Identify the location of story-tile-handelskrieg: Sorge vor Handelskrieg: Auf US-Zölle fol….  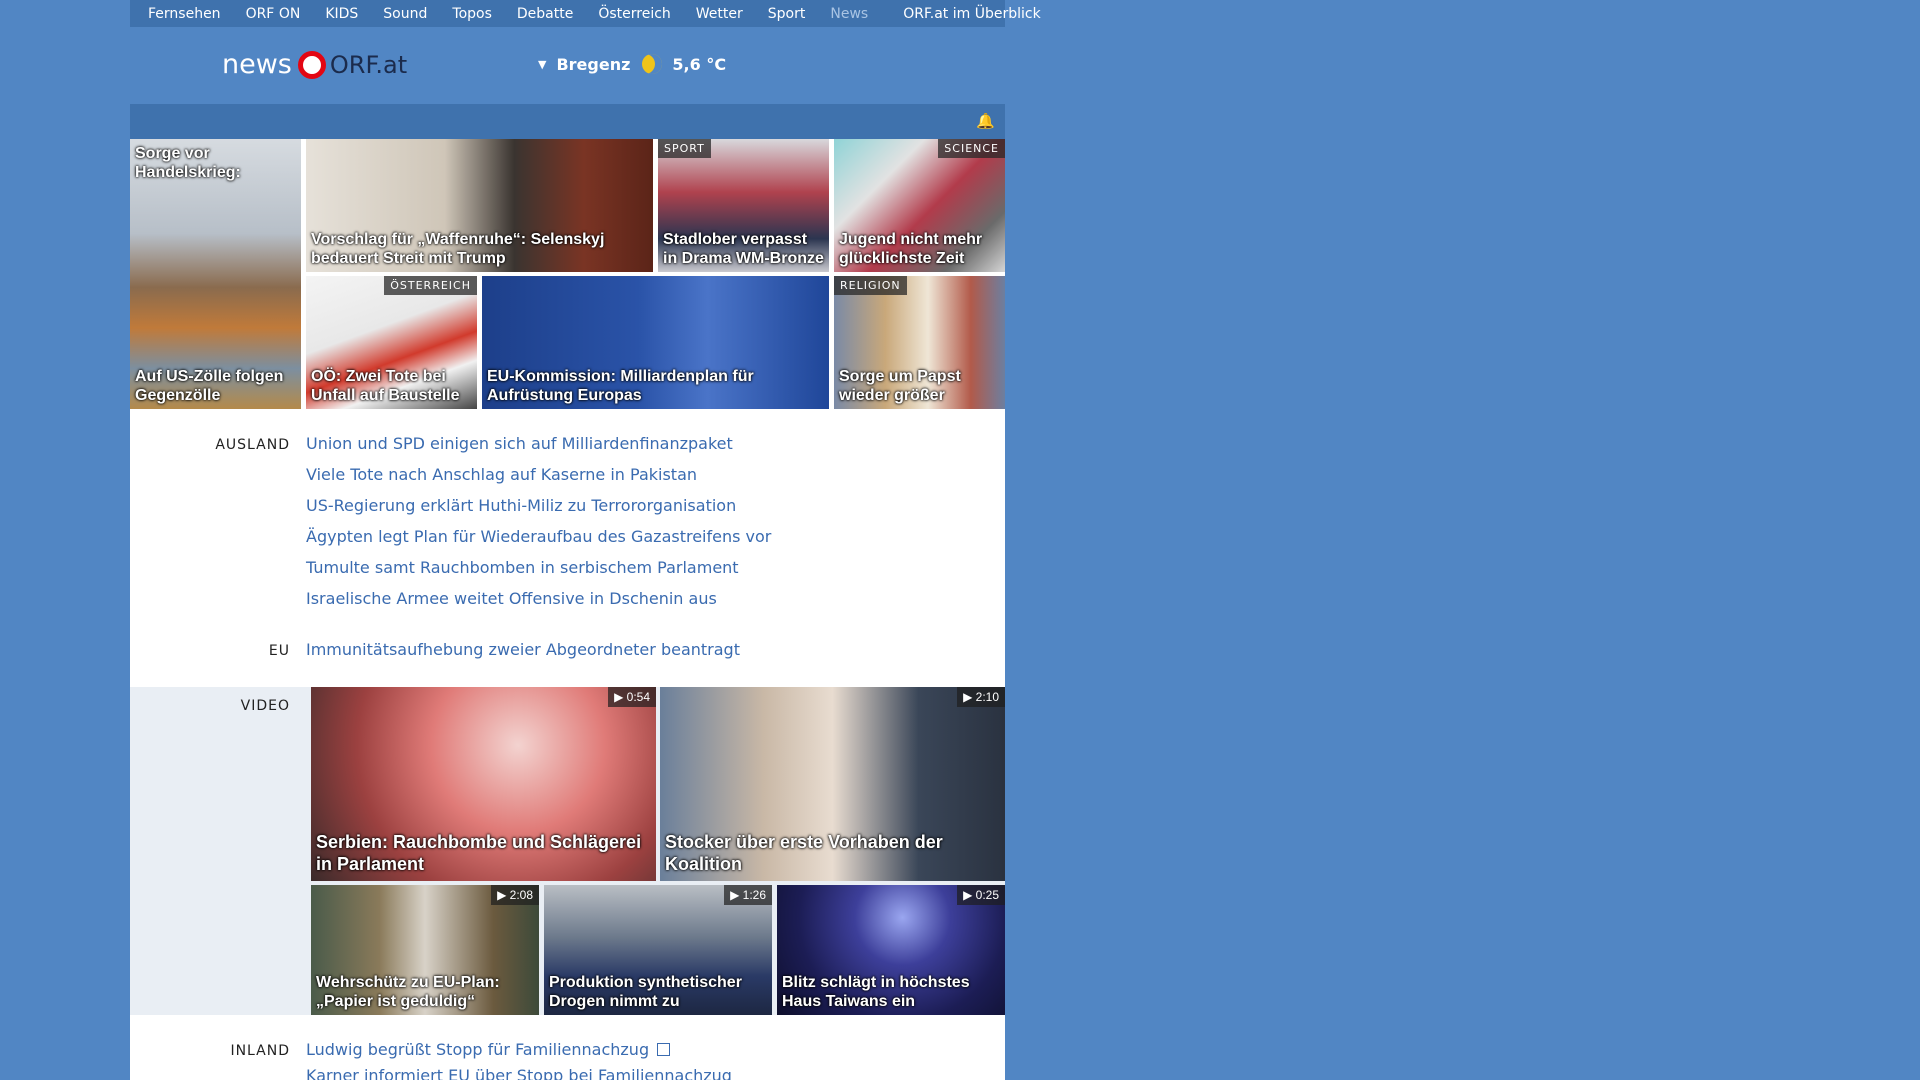
(215, 274).